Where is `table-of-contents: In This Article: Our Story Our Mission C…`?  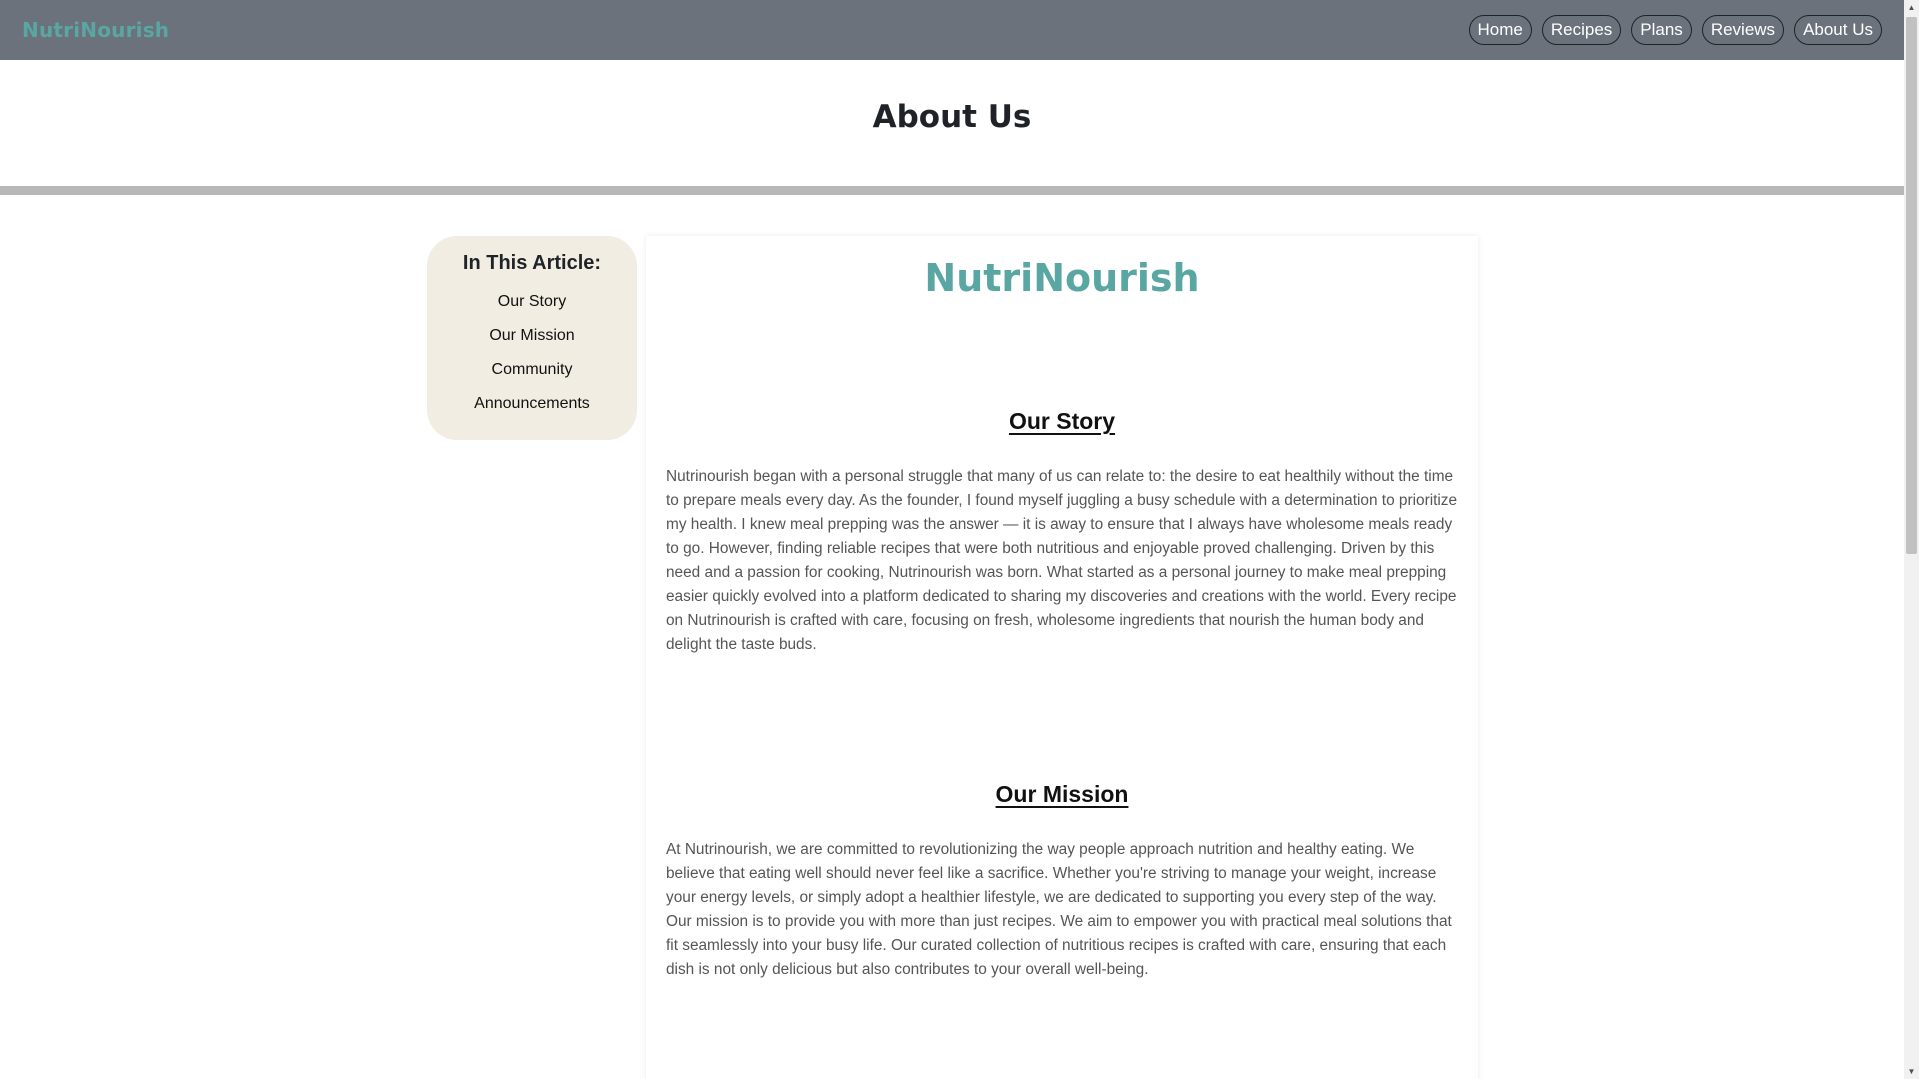 table-of-contents: In This Article: Our Story Our Mission C… is located at coordinates (532, 338).